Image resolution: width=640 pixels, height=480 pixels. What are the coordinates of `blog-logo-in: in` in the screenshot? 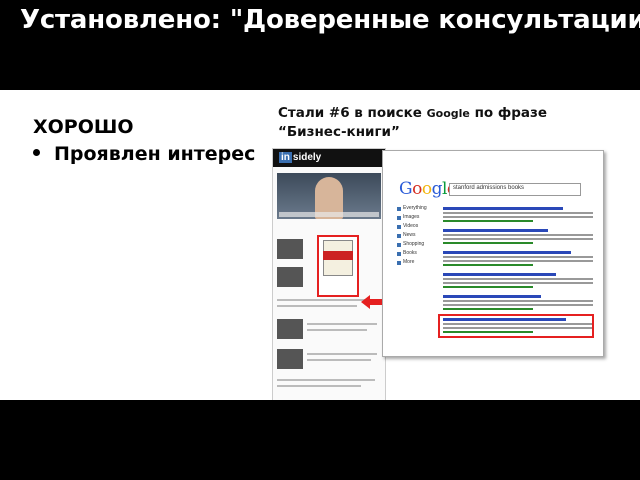 It's located at (285, 157).